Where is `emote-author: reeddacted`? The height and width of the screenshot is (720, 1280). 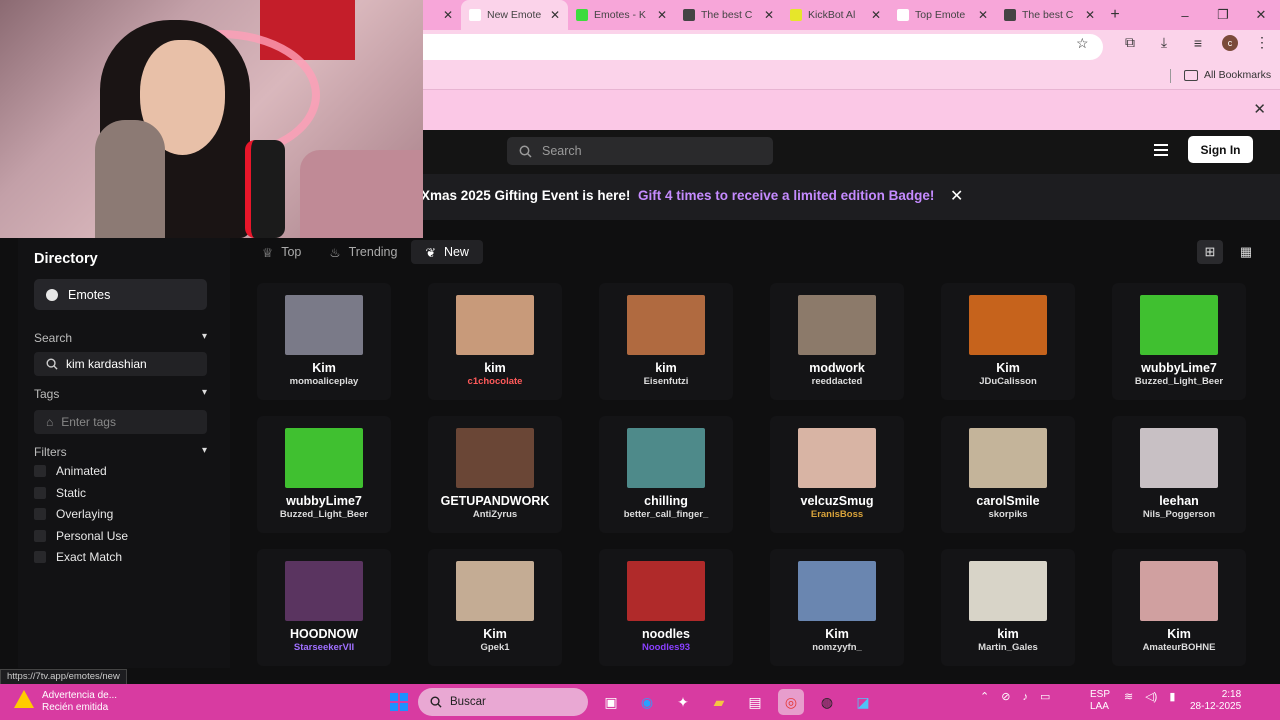 emote-author: reeddacted is located at coordinates (837, 381).